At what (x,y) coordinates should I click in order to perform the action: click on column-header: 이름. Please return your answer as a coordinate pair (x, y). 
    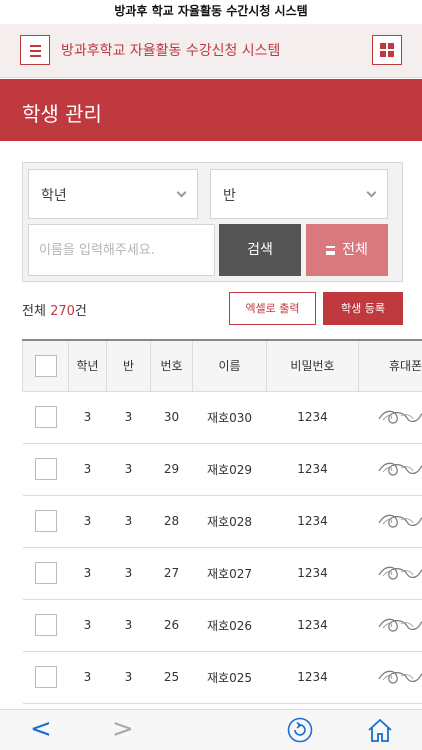
    Looking at the image, I should click on (229, 365).